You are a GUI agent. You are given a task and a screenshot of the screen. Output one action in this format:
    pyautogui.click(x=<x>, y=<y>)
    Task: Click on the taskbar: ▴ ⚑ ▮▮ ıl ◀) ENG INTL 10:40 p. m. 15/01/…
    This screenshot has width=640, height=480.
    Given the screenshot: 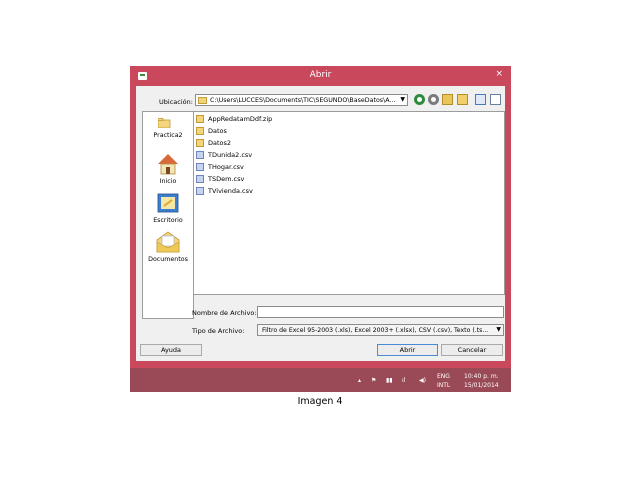 What is the action you would take?
    pyautogui.click(x=320, y=380)
    